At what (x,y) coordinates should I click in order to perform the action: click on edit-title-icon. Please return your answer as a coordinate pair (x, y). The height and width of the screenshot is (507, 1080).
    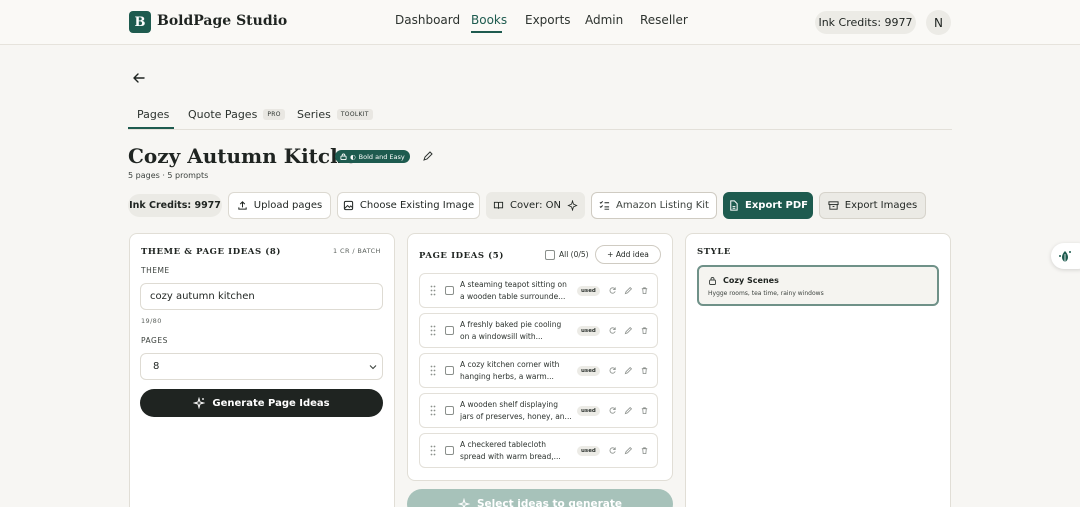
    Looking at the image, I should click on (428, 156).